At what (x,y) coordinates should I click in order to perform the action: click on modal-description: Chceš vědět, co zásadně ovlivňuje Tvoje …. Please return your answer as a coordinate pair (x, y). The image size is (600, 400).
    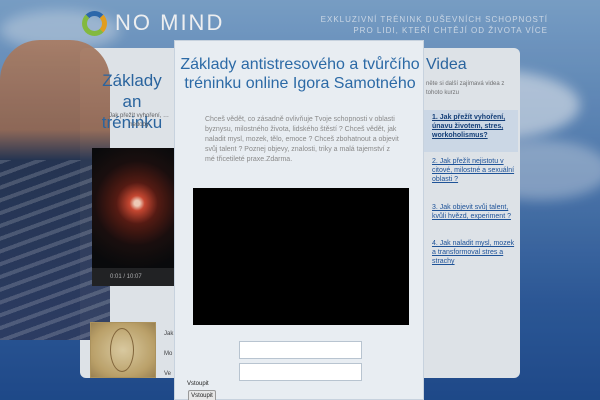
    Looking at the image, I should click on (302, 139).